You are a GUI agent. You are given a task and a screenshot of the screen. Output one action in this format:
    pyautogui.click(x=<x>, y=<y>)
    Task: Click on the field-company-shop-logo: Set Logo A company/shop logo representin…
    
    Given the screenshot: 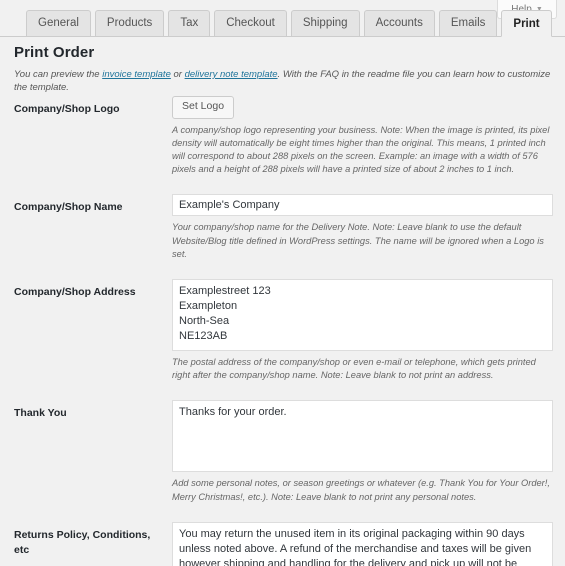 What is the action you would take?
    pyautogui.click(x=368, y=136)
    